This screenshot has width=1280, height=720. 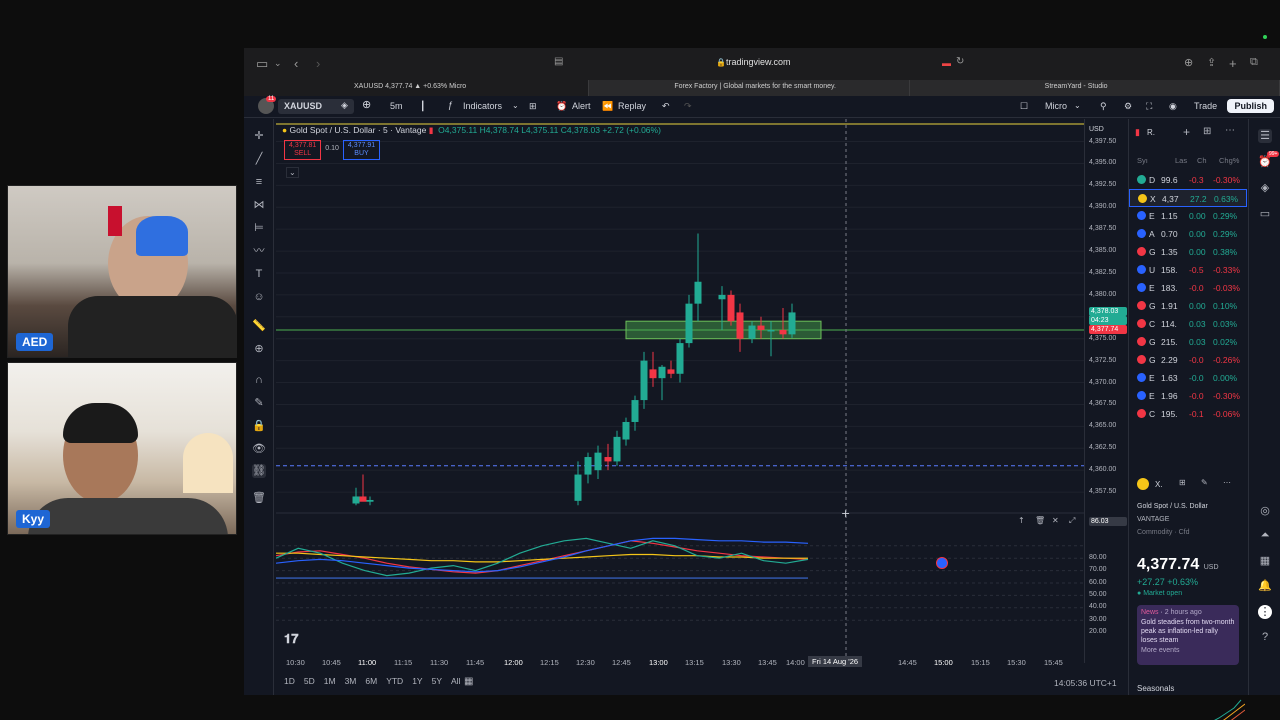 What do you see at coordinates (259, 449) in the screenshot?
I see `eye-icon: 👁` at bounding box center [259, 449].